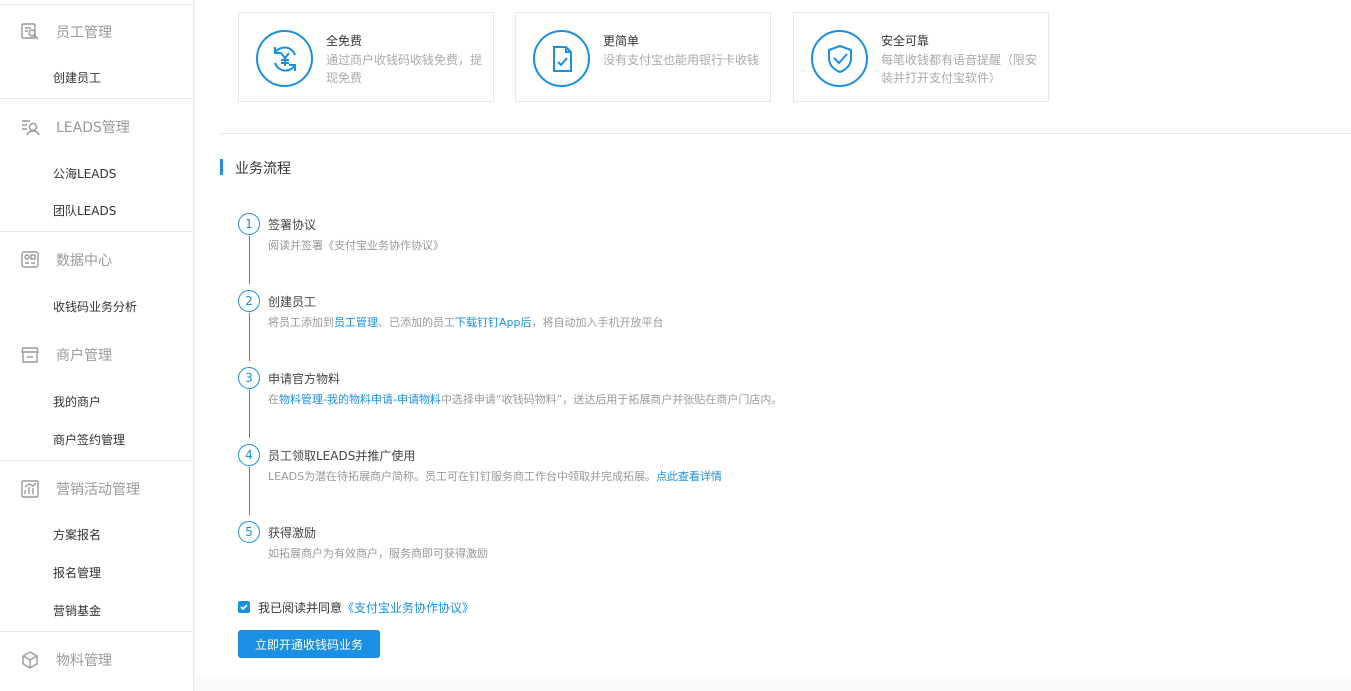 The width and height of the screenshot is (1351, 691). I want to click on step-number: 5, so click(249, 532).